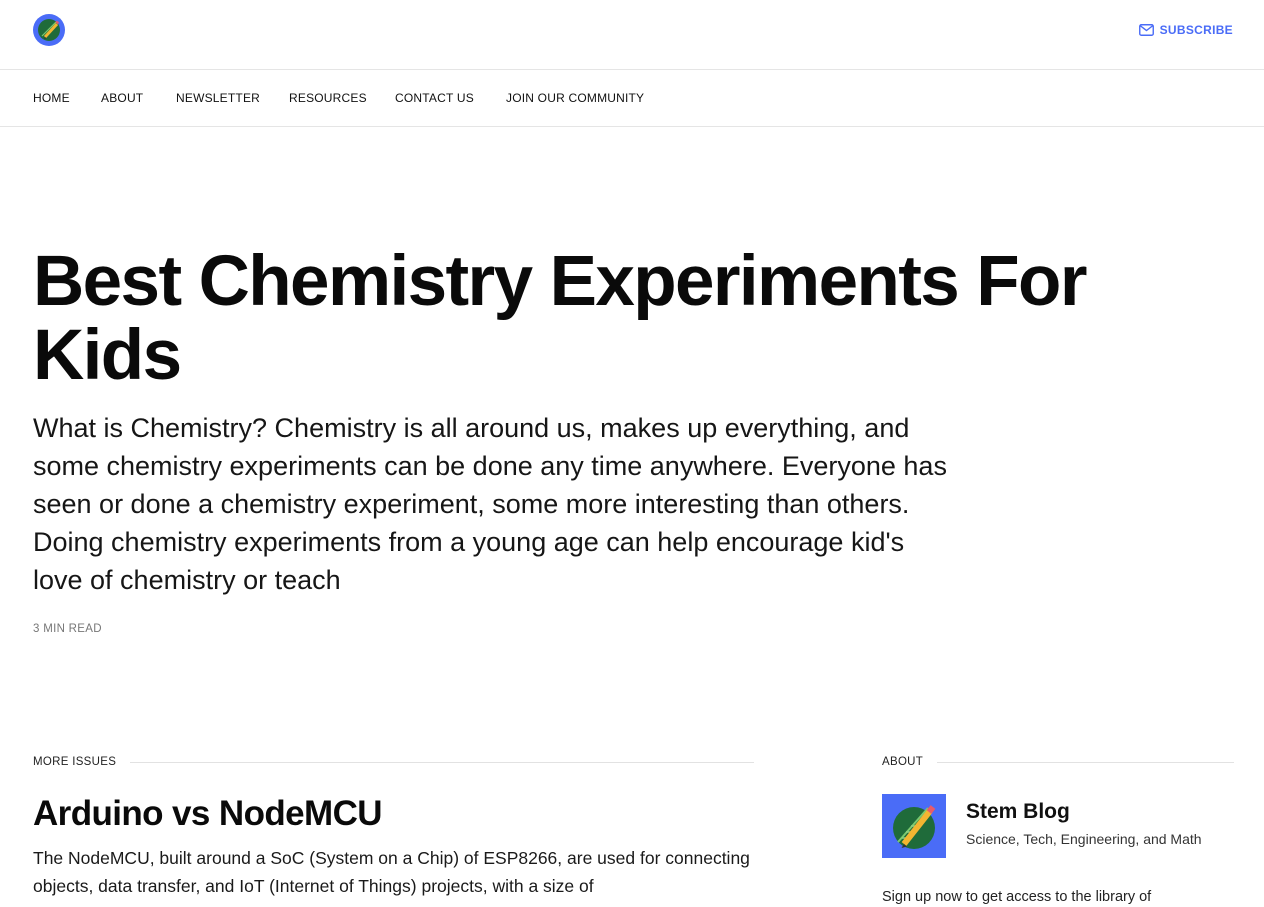  I want to click on site-logo-icon, so click(49, 30).